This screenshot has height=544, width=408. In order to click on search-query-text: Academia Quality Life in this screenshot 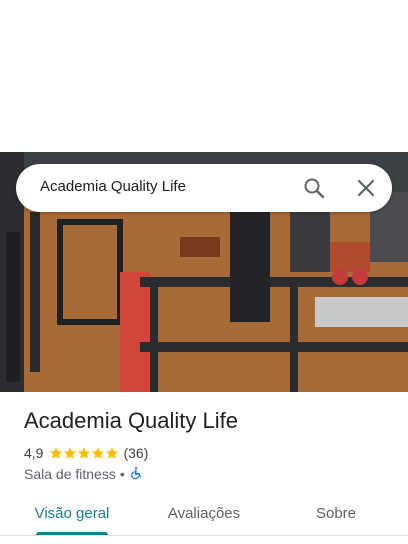, I will do `click(113, 186)`.